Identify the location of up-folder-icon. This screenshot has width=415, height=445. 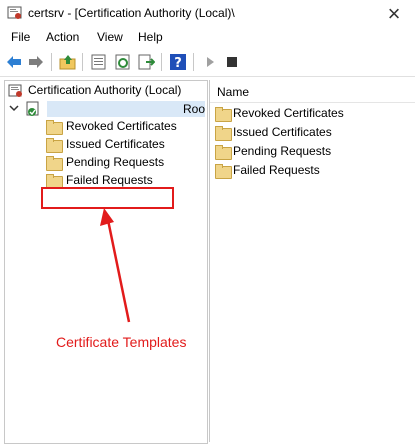
(68, 62).